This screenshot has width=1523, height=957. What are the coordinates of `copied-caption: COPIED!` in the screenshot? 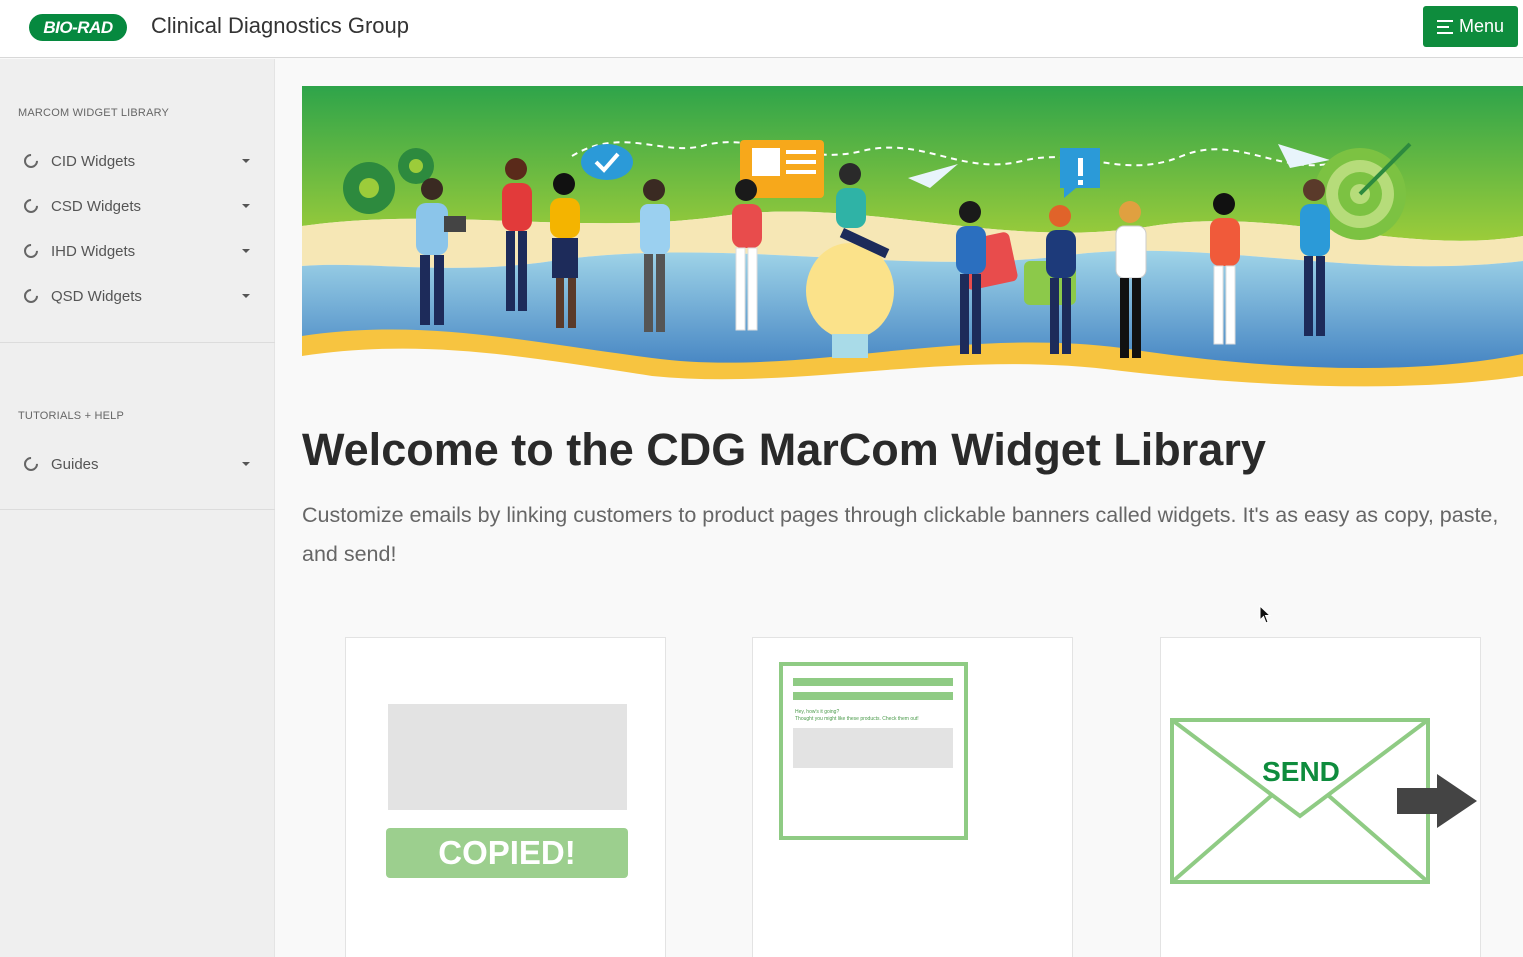 It's located at (507, 852).